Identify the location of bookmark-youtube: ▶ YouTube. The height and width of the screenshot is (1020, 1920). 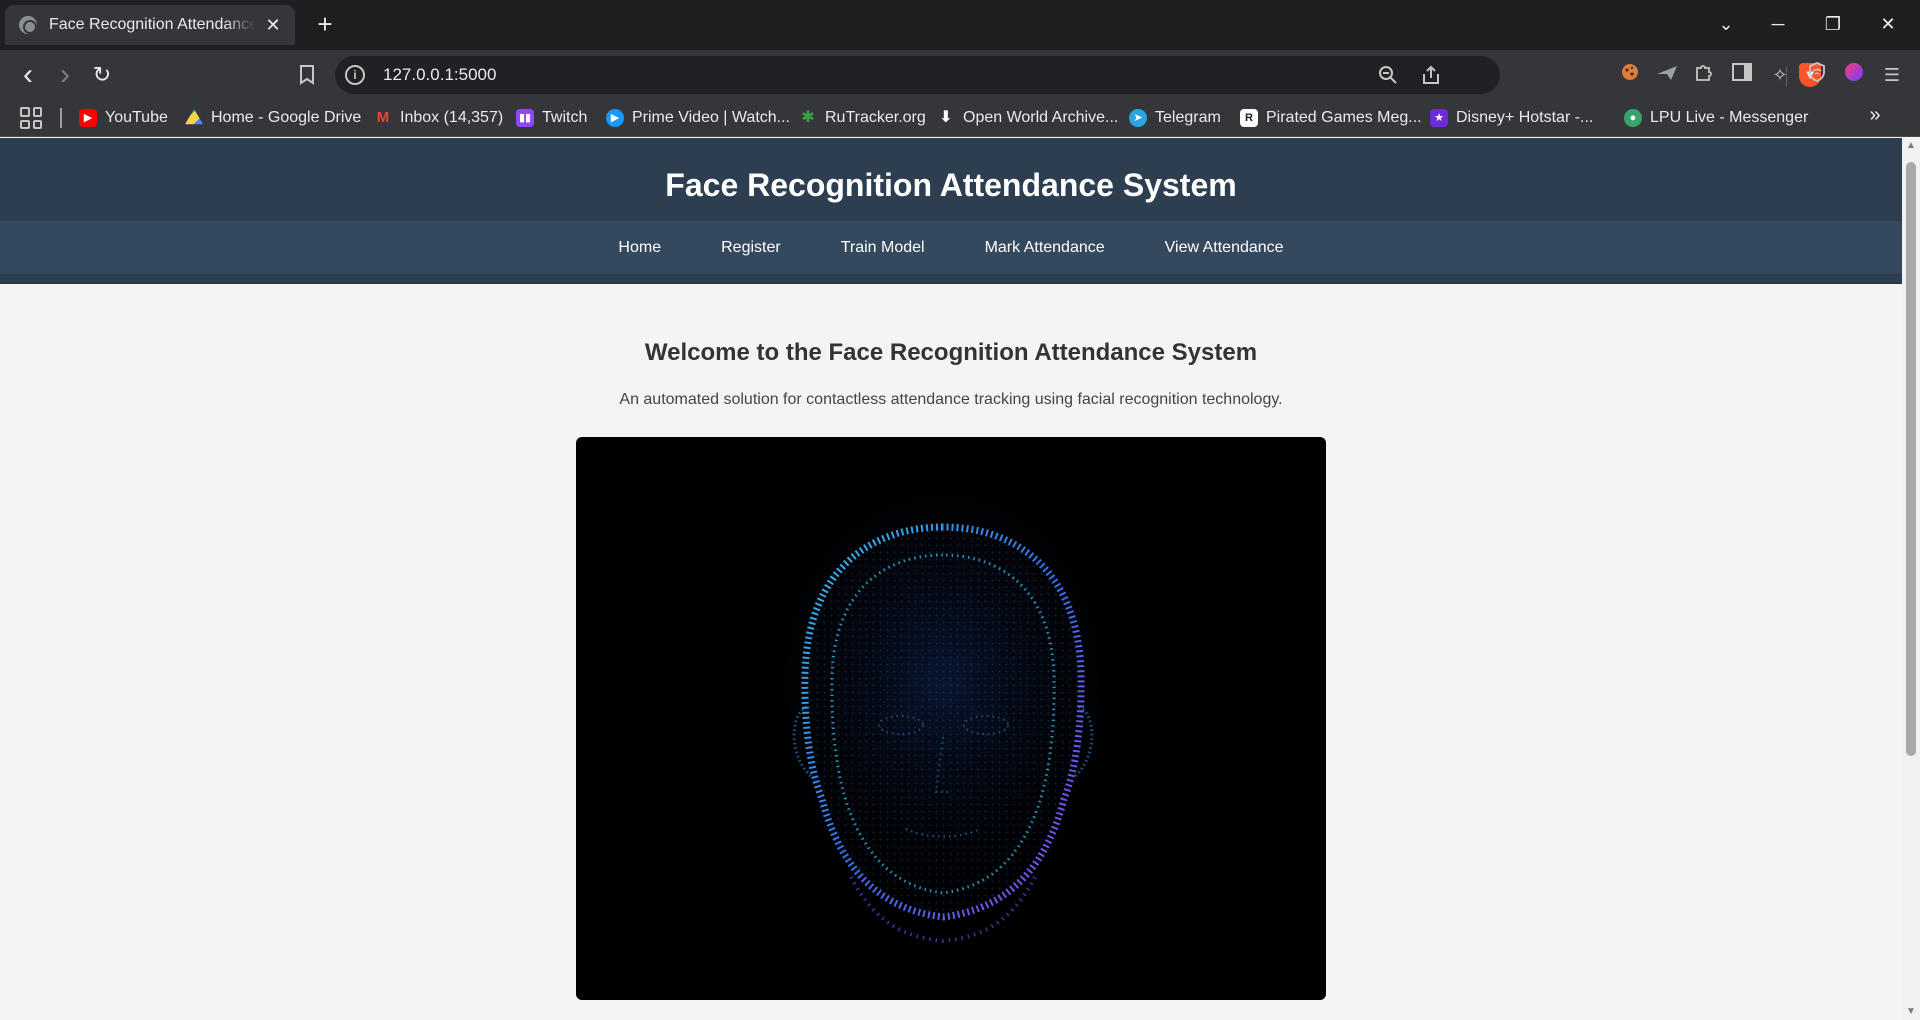
(123, 118).